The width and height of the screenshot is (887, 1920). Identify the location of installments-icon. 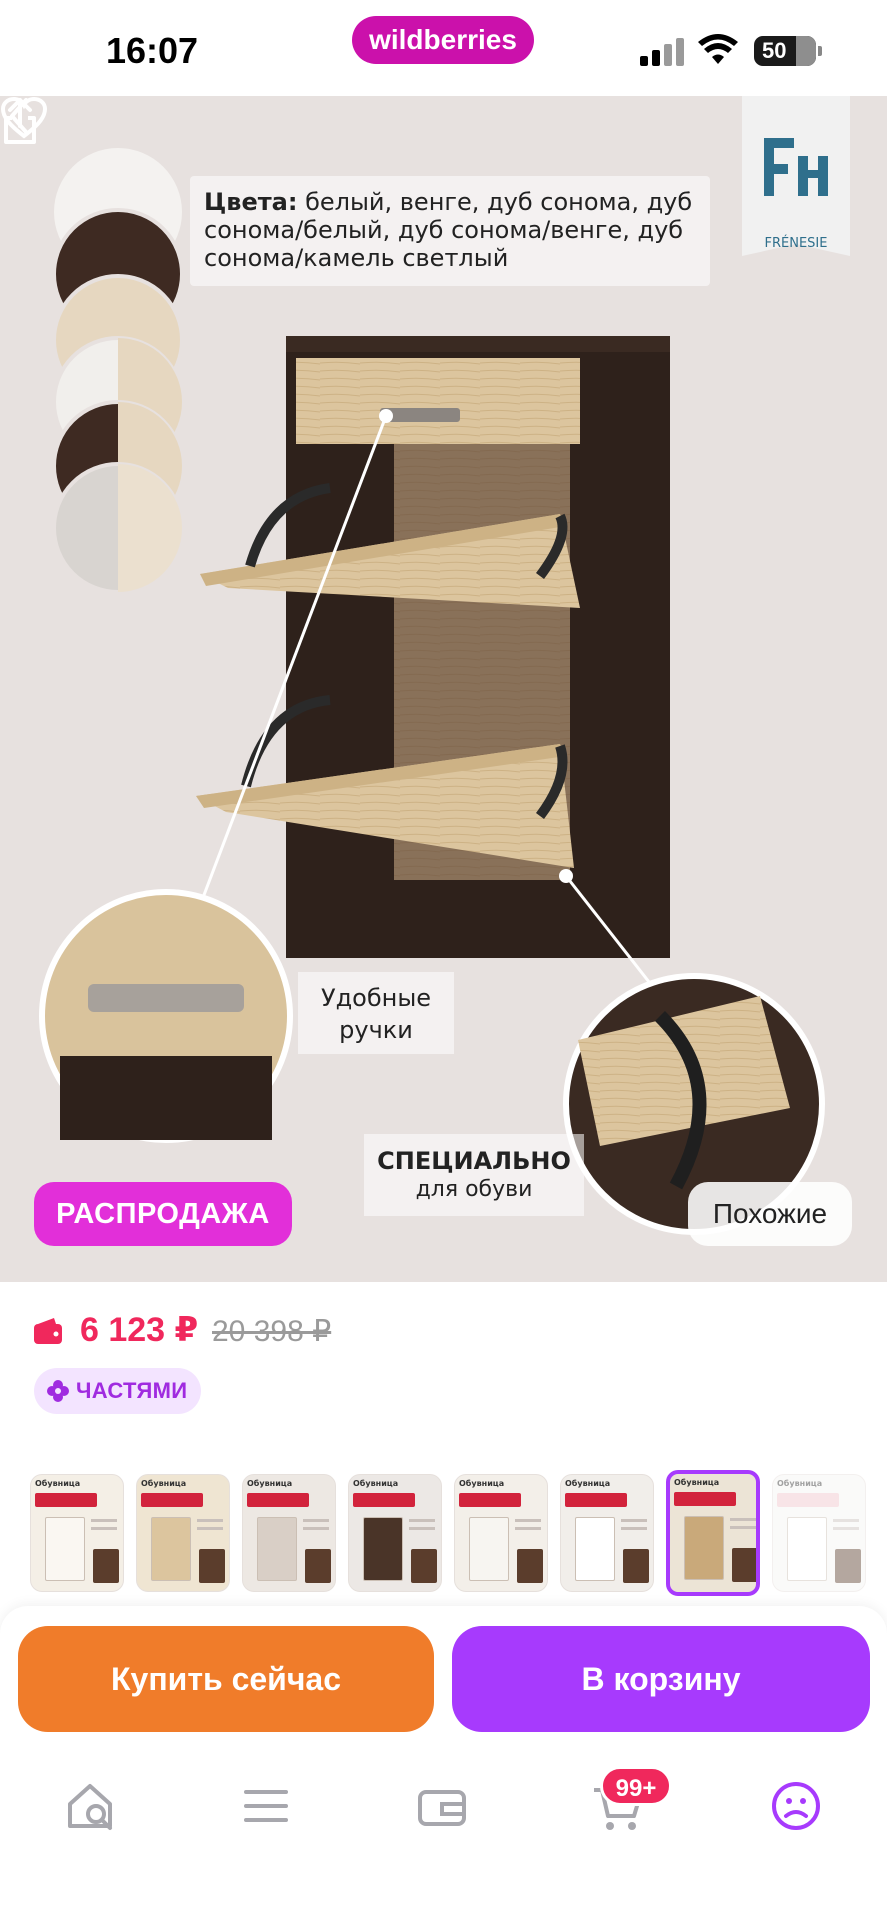
(58, 1391).